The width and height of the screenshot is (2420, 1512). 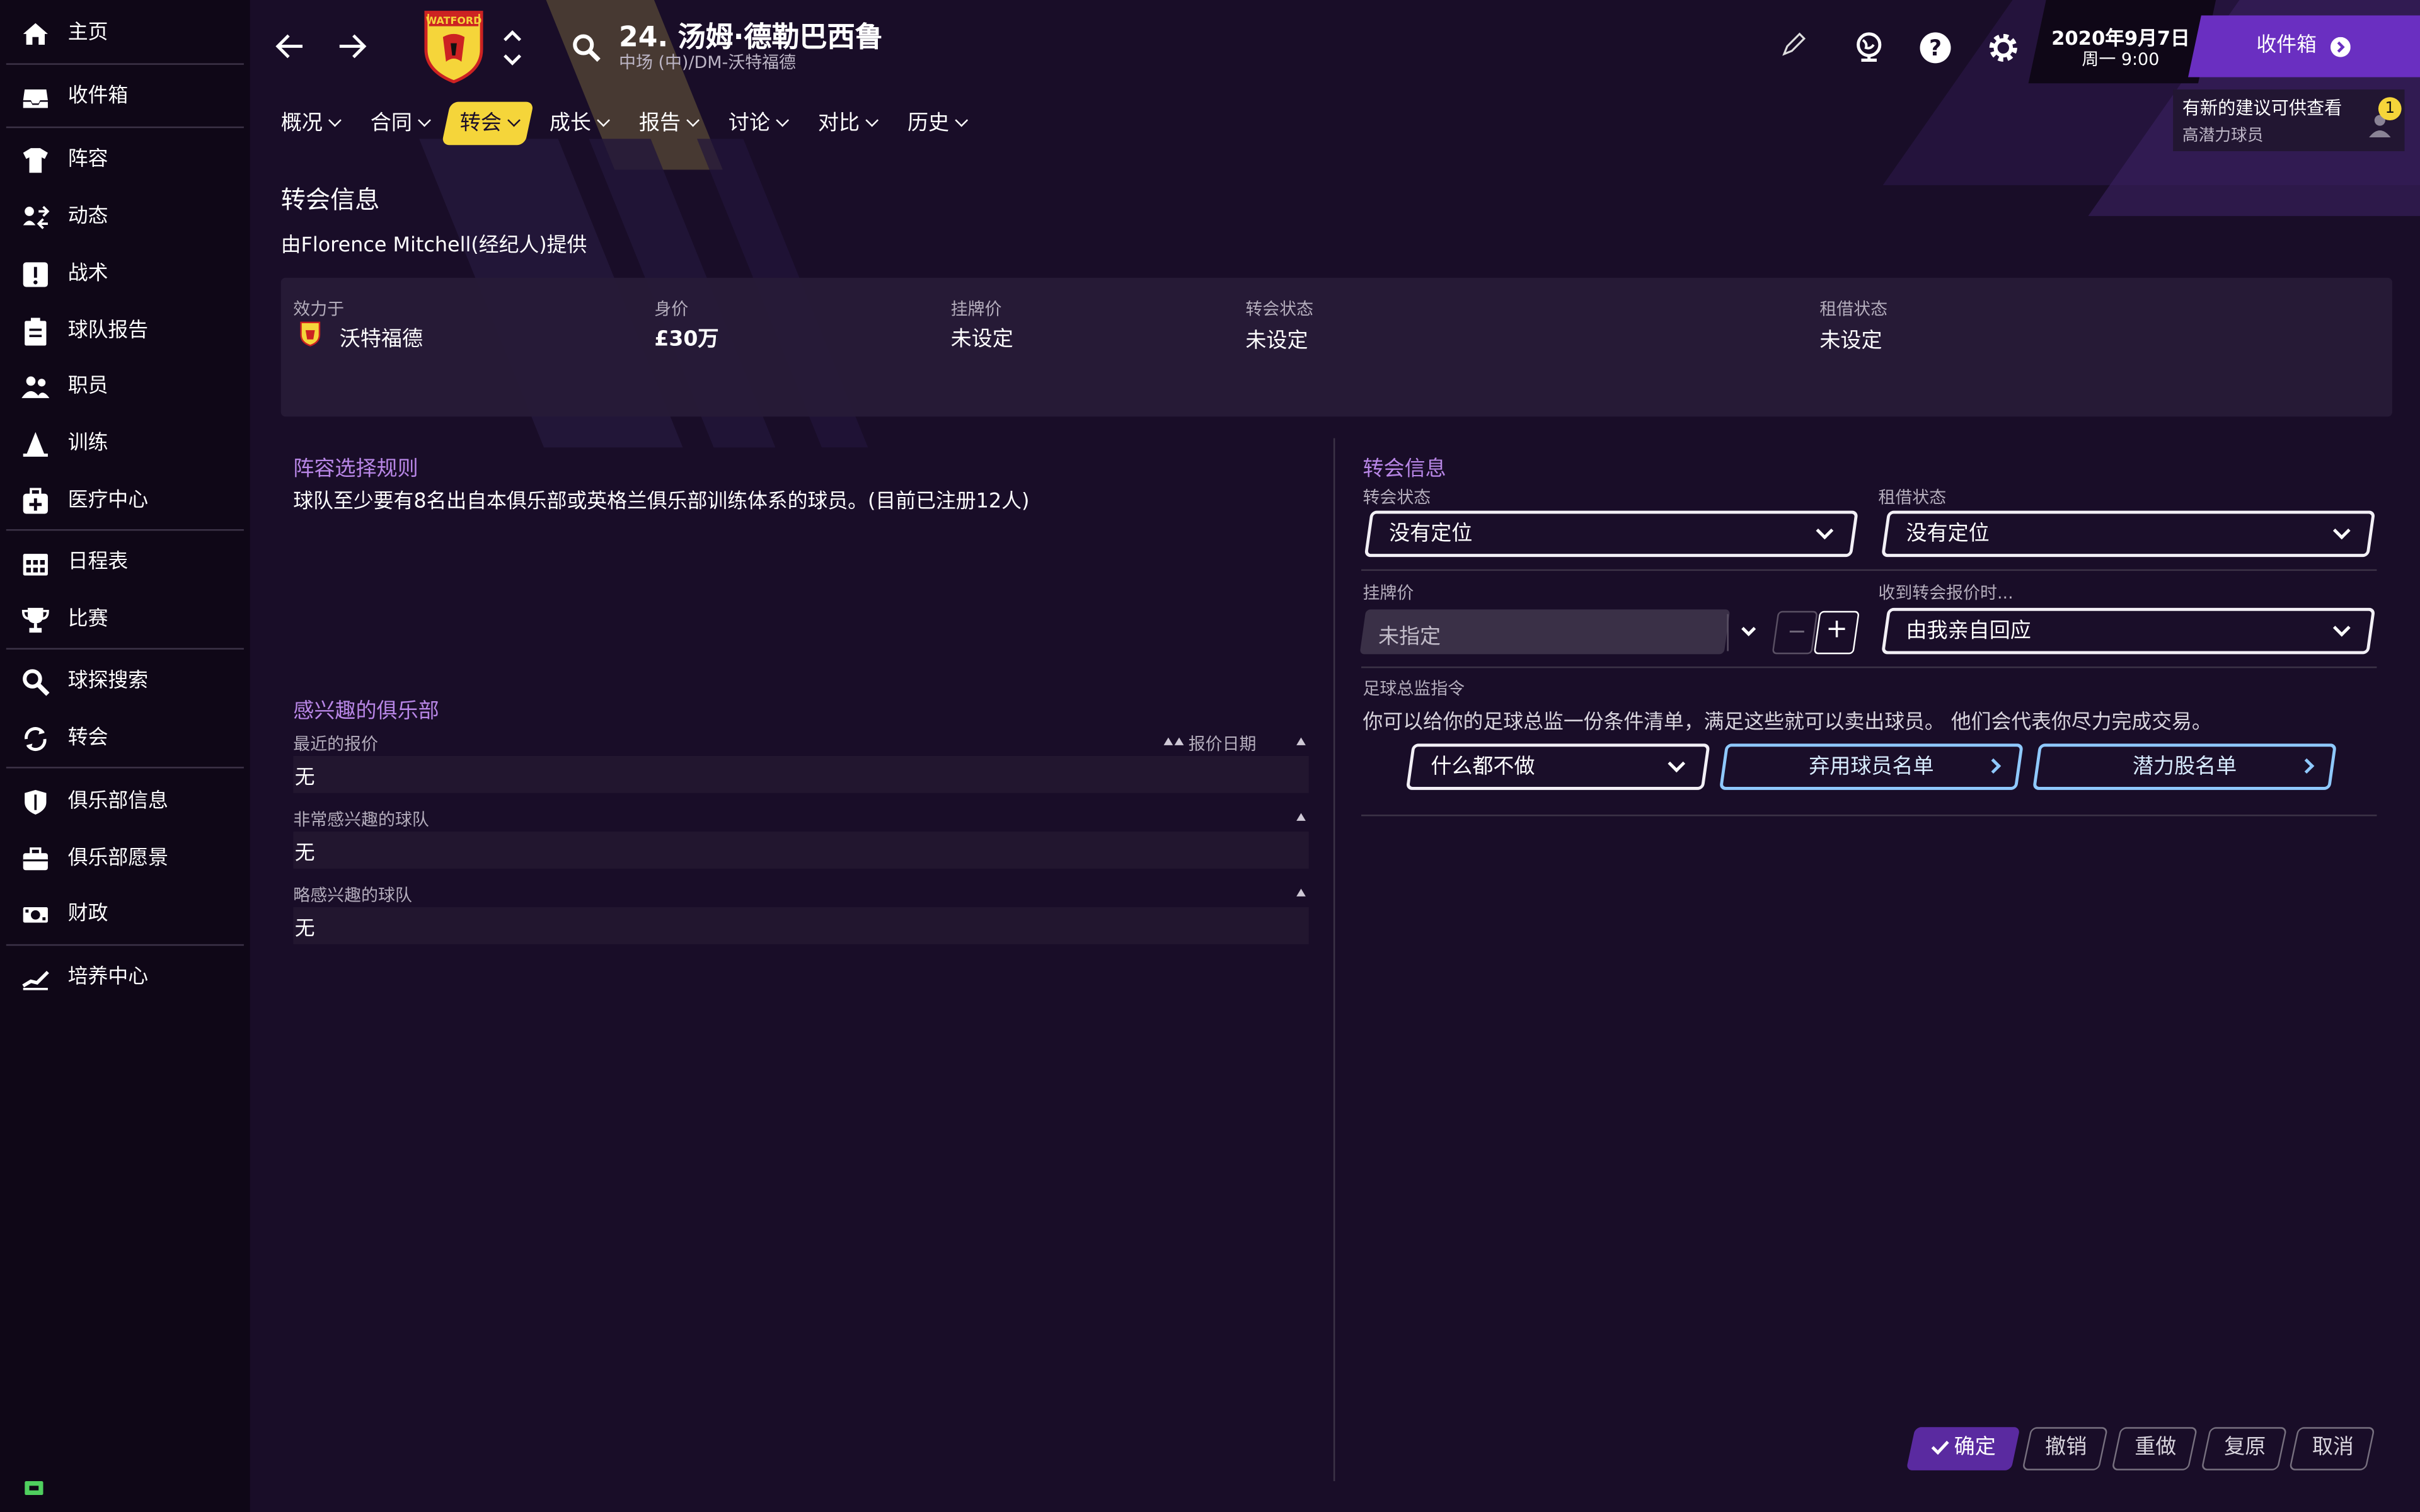 I want to click on inbox-button-text: 收件箱, so click(x=2286, y=45).